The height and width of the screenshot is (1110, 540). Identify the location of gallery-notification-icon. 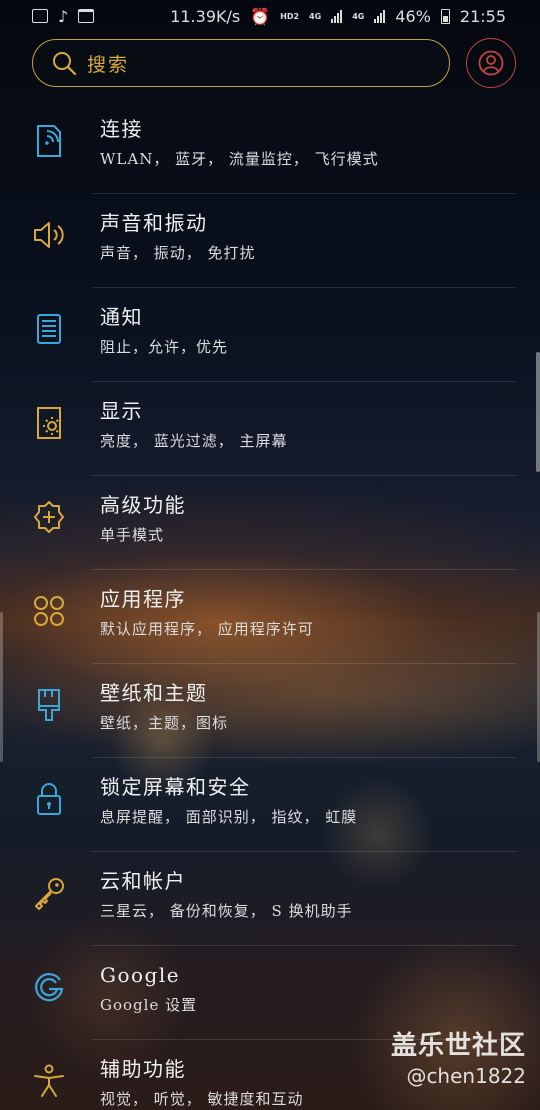
(40, 16).